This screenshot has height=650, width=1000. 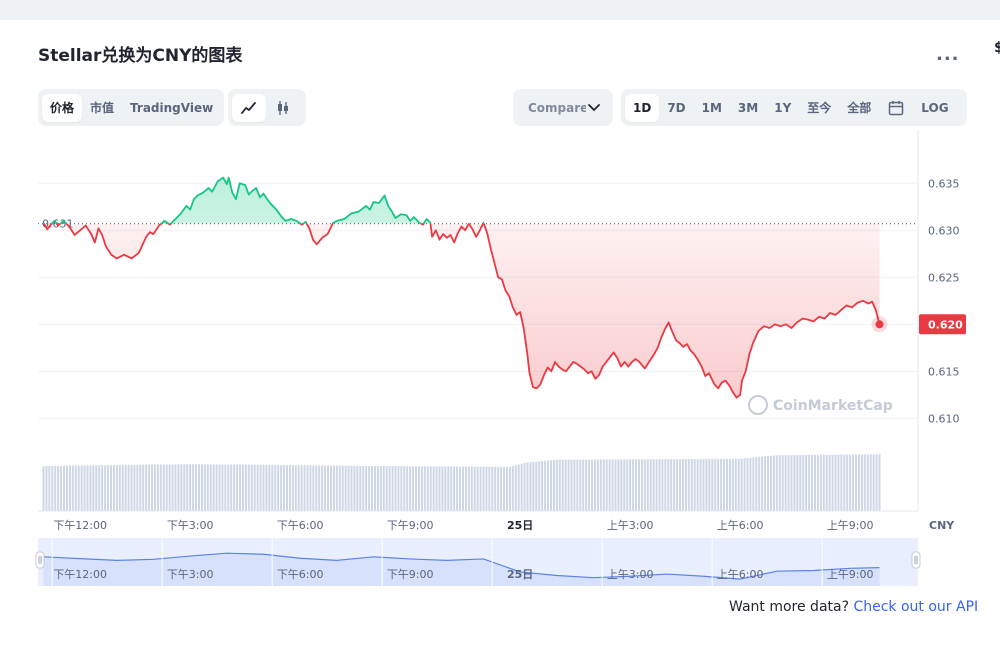 What do you see at coordinates (630, 574) in the screenshot?
I see `navigator-tick-label: 上午3:00` at bounding box center [630, 574].